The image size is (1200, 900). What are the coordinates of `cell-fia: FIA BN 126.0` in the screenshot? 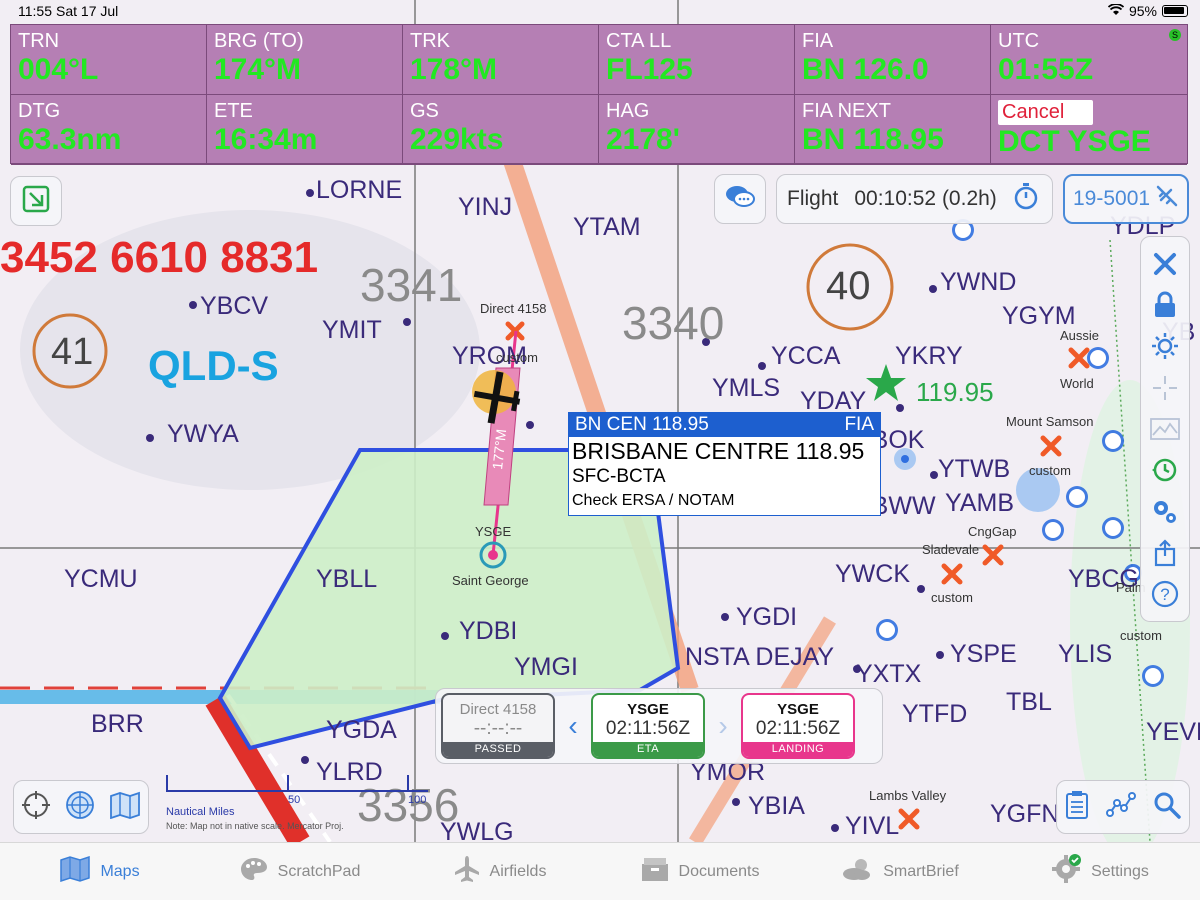 It's located at (893, 60).